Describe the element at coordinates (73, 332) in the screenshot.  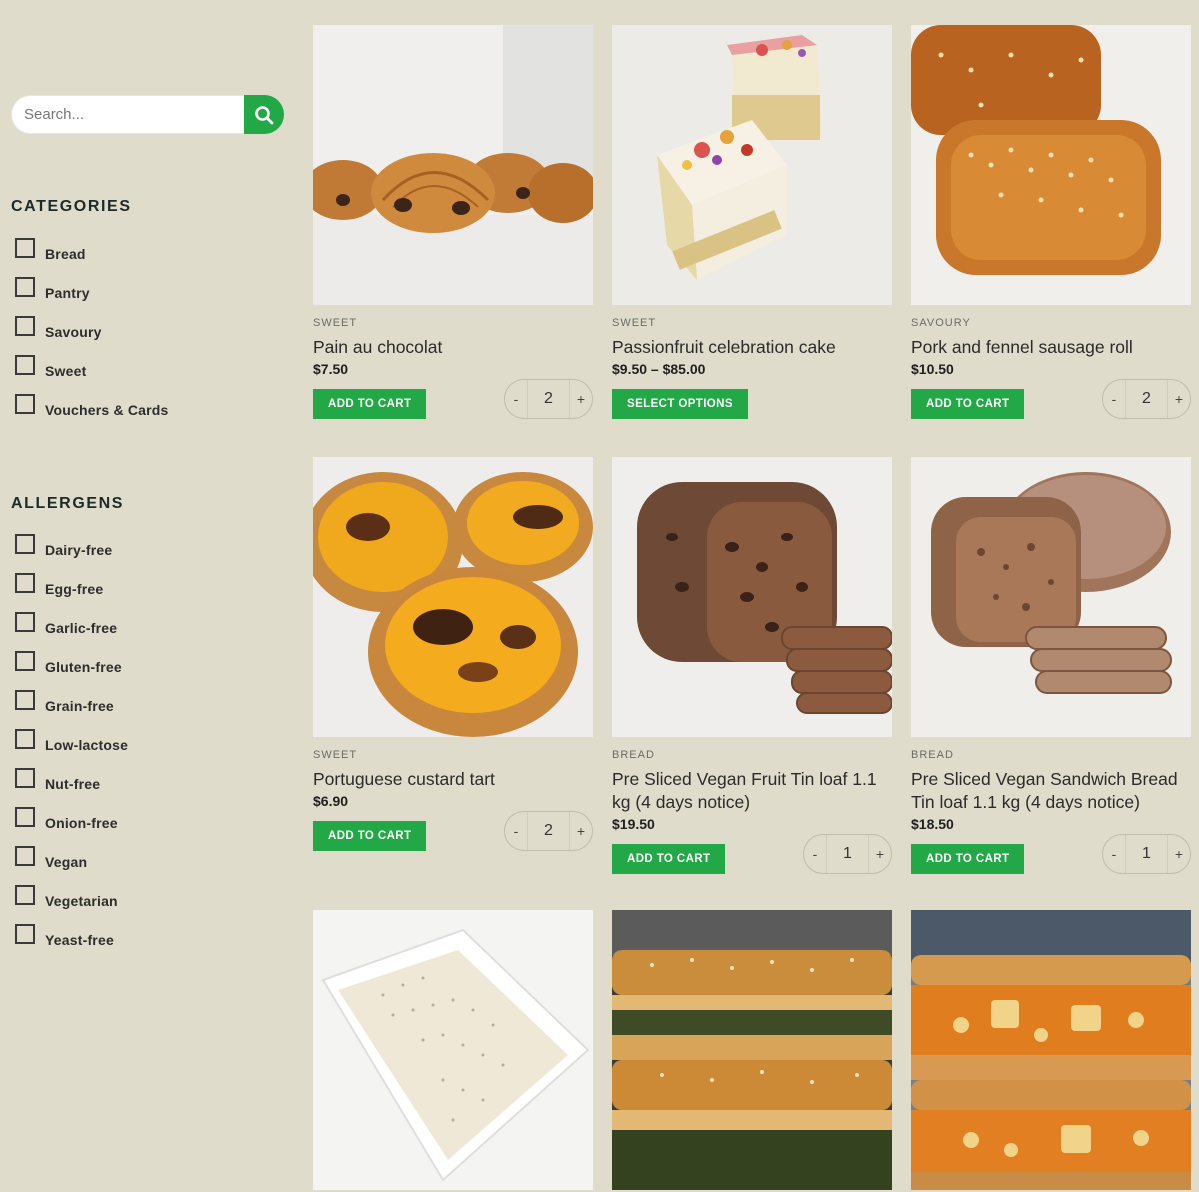
I see `filter-label: Savoury` at that location.